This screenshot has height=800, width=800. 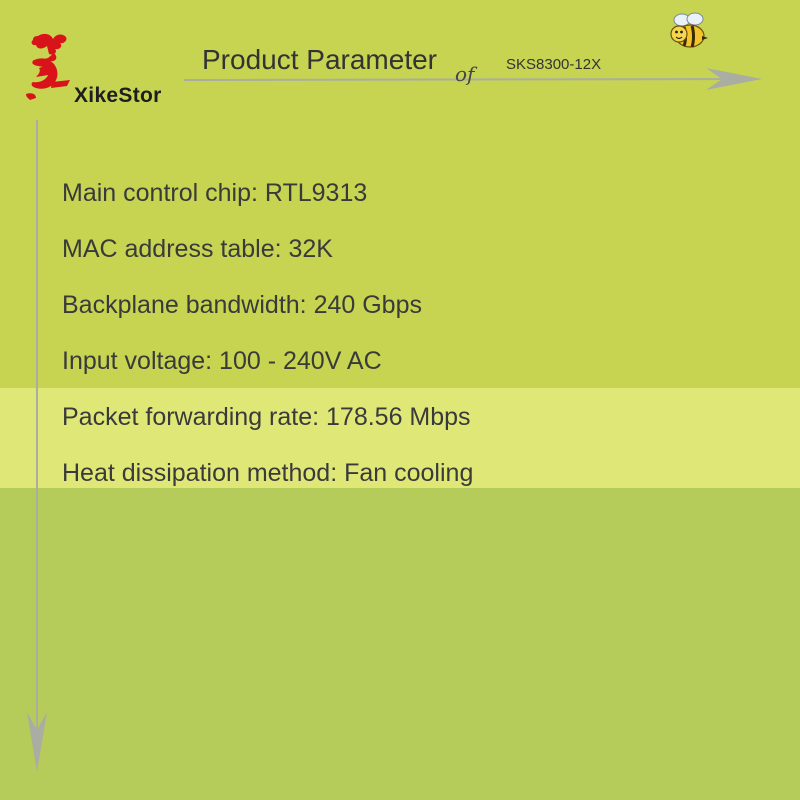 I want to click on model-number: SKS8300-12X, so click(x=554, y=64).